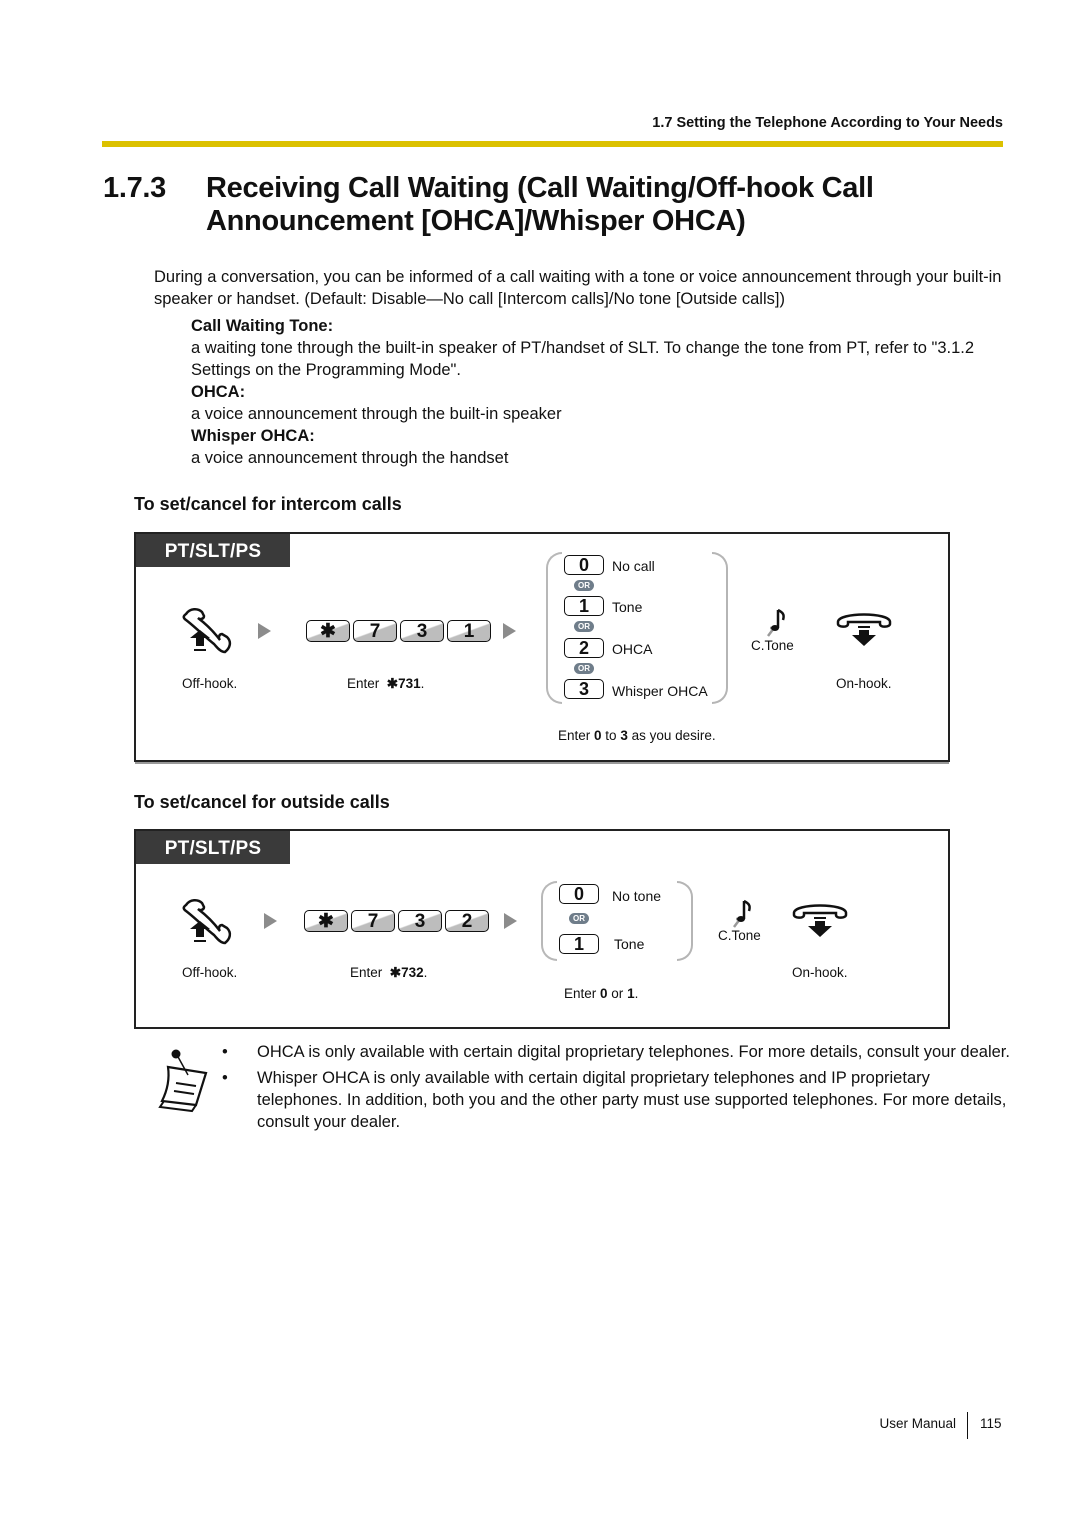  I want to click on choice-note: Enter 0 or 1., so click(601, 993).